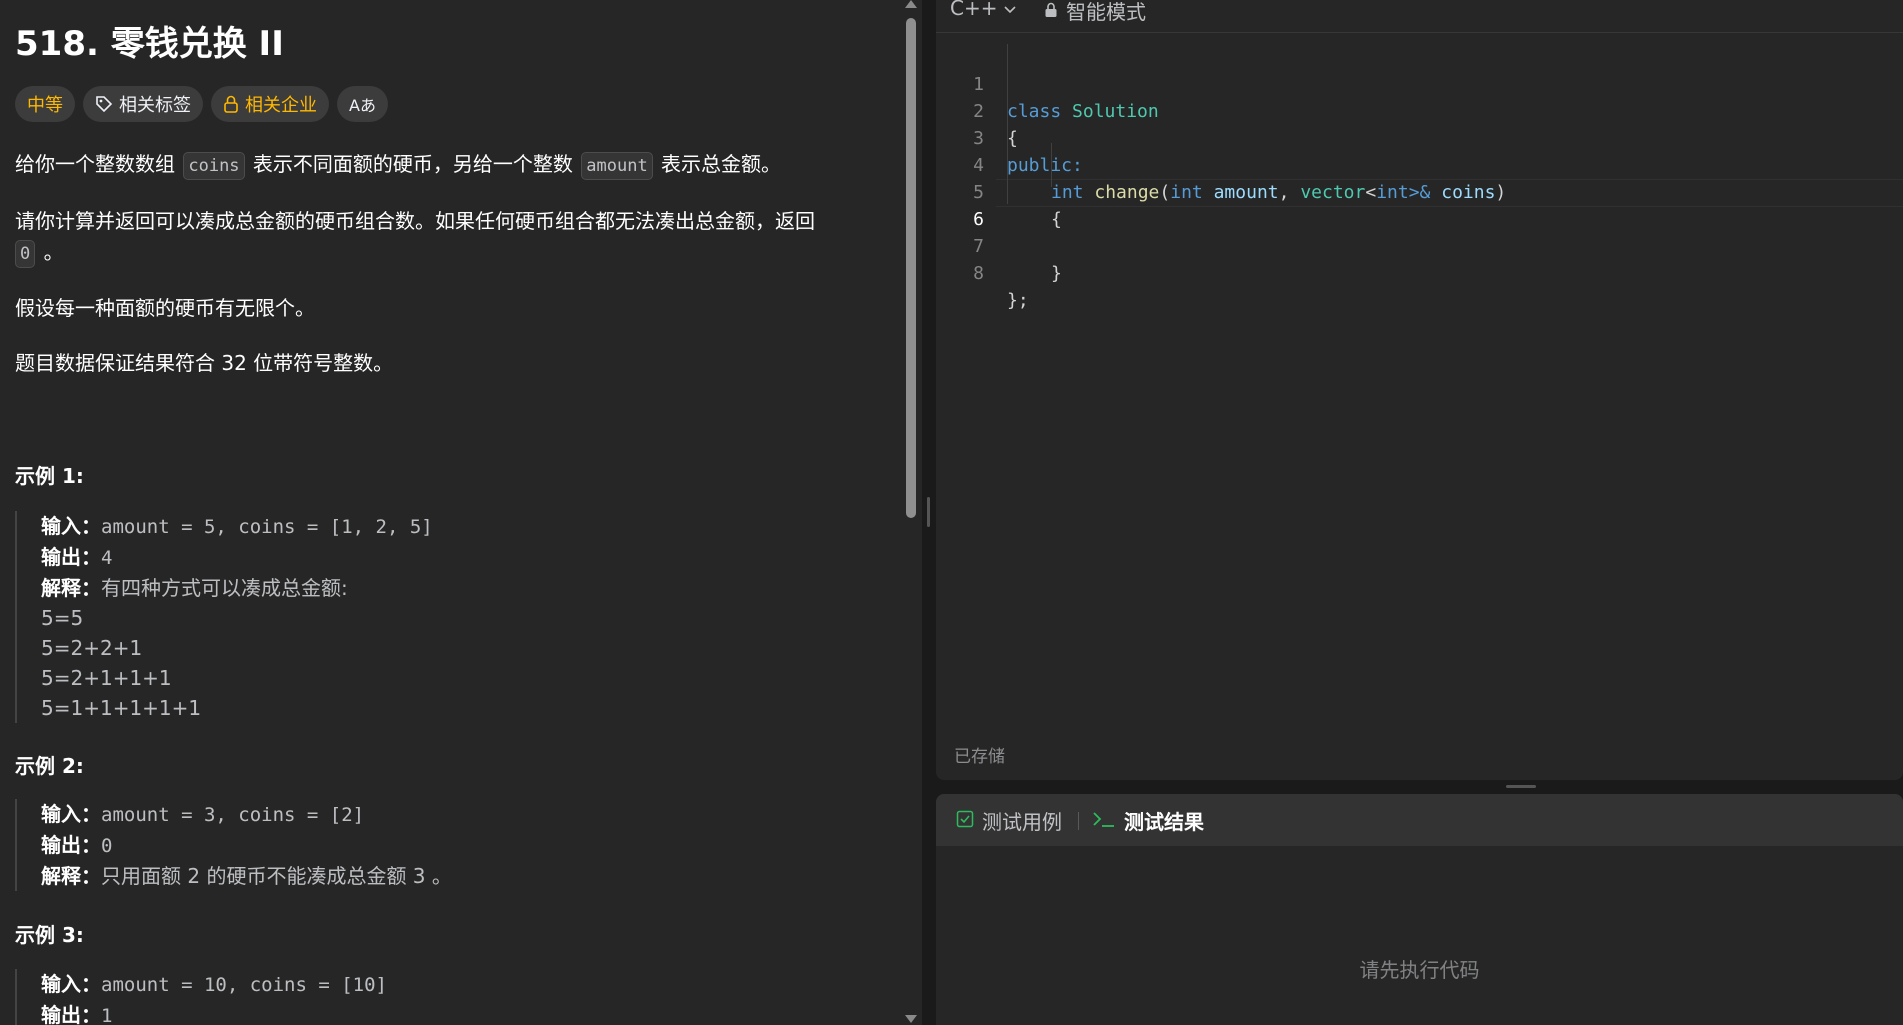 This screenshot has width=1903, height=1025. I want to click on tag-icon, so click(104, 104).